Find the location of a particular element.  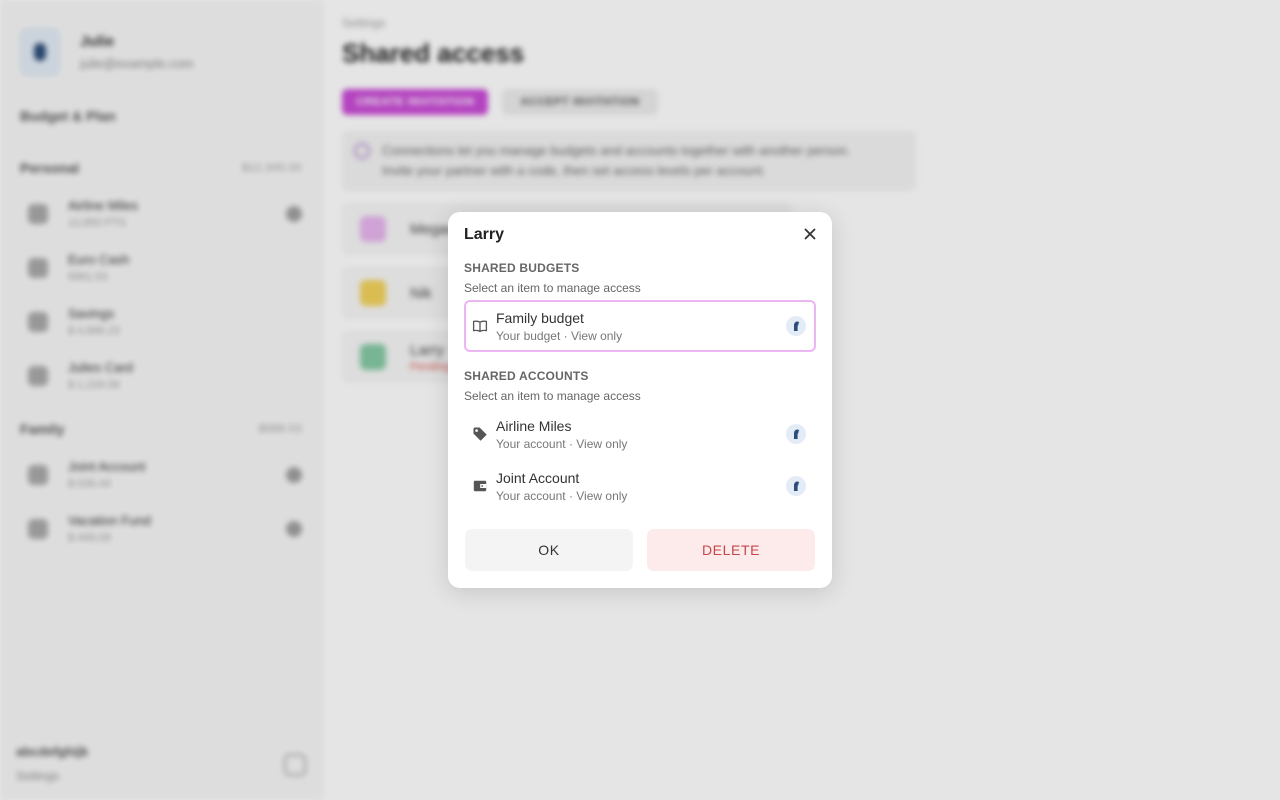

delete-button: DELETE is located at coordinates (731, 550).